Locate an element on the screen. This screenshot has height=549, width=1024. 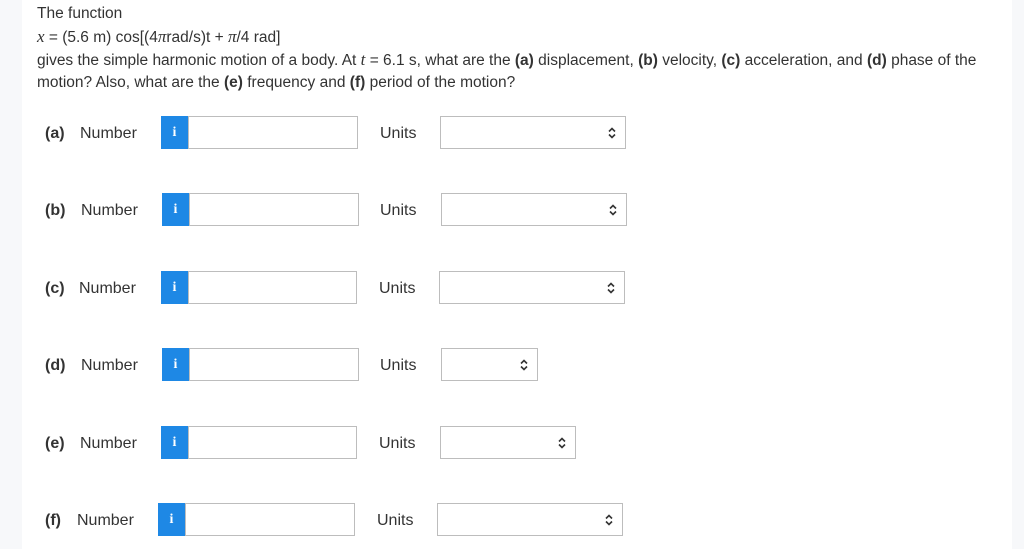
q-text: motion? Also, what are the is located at coordinates (130, 82).